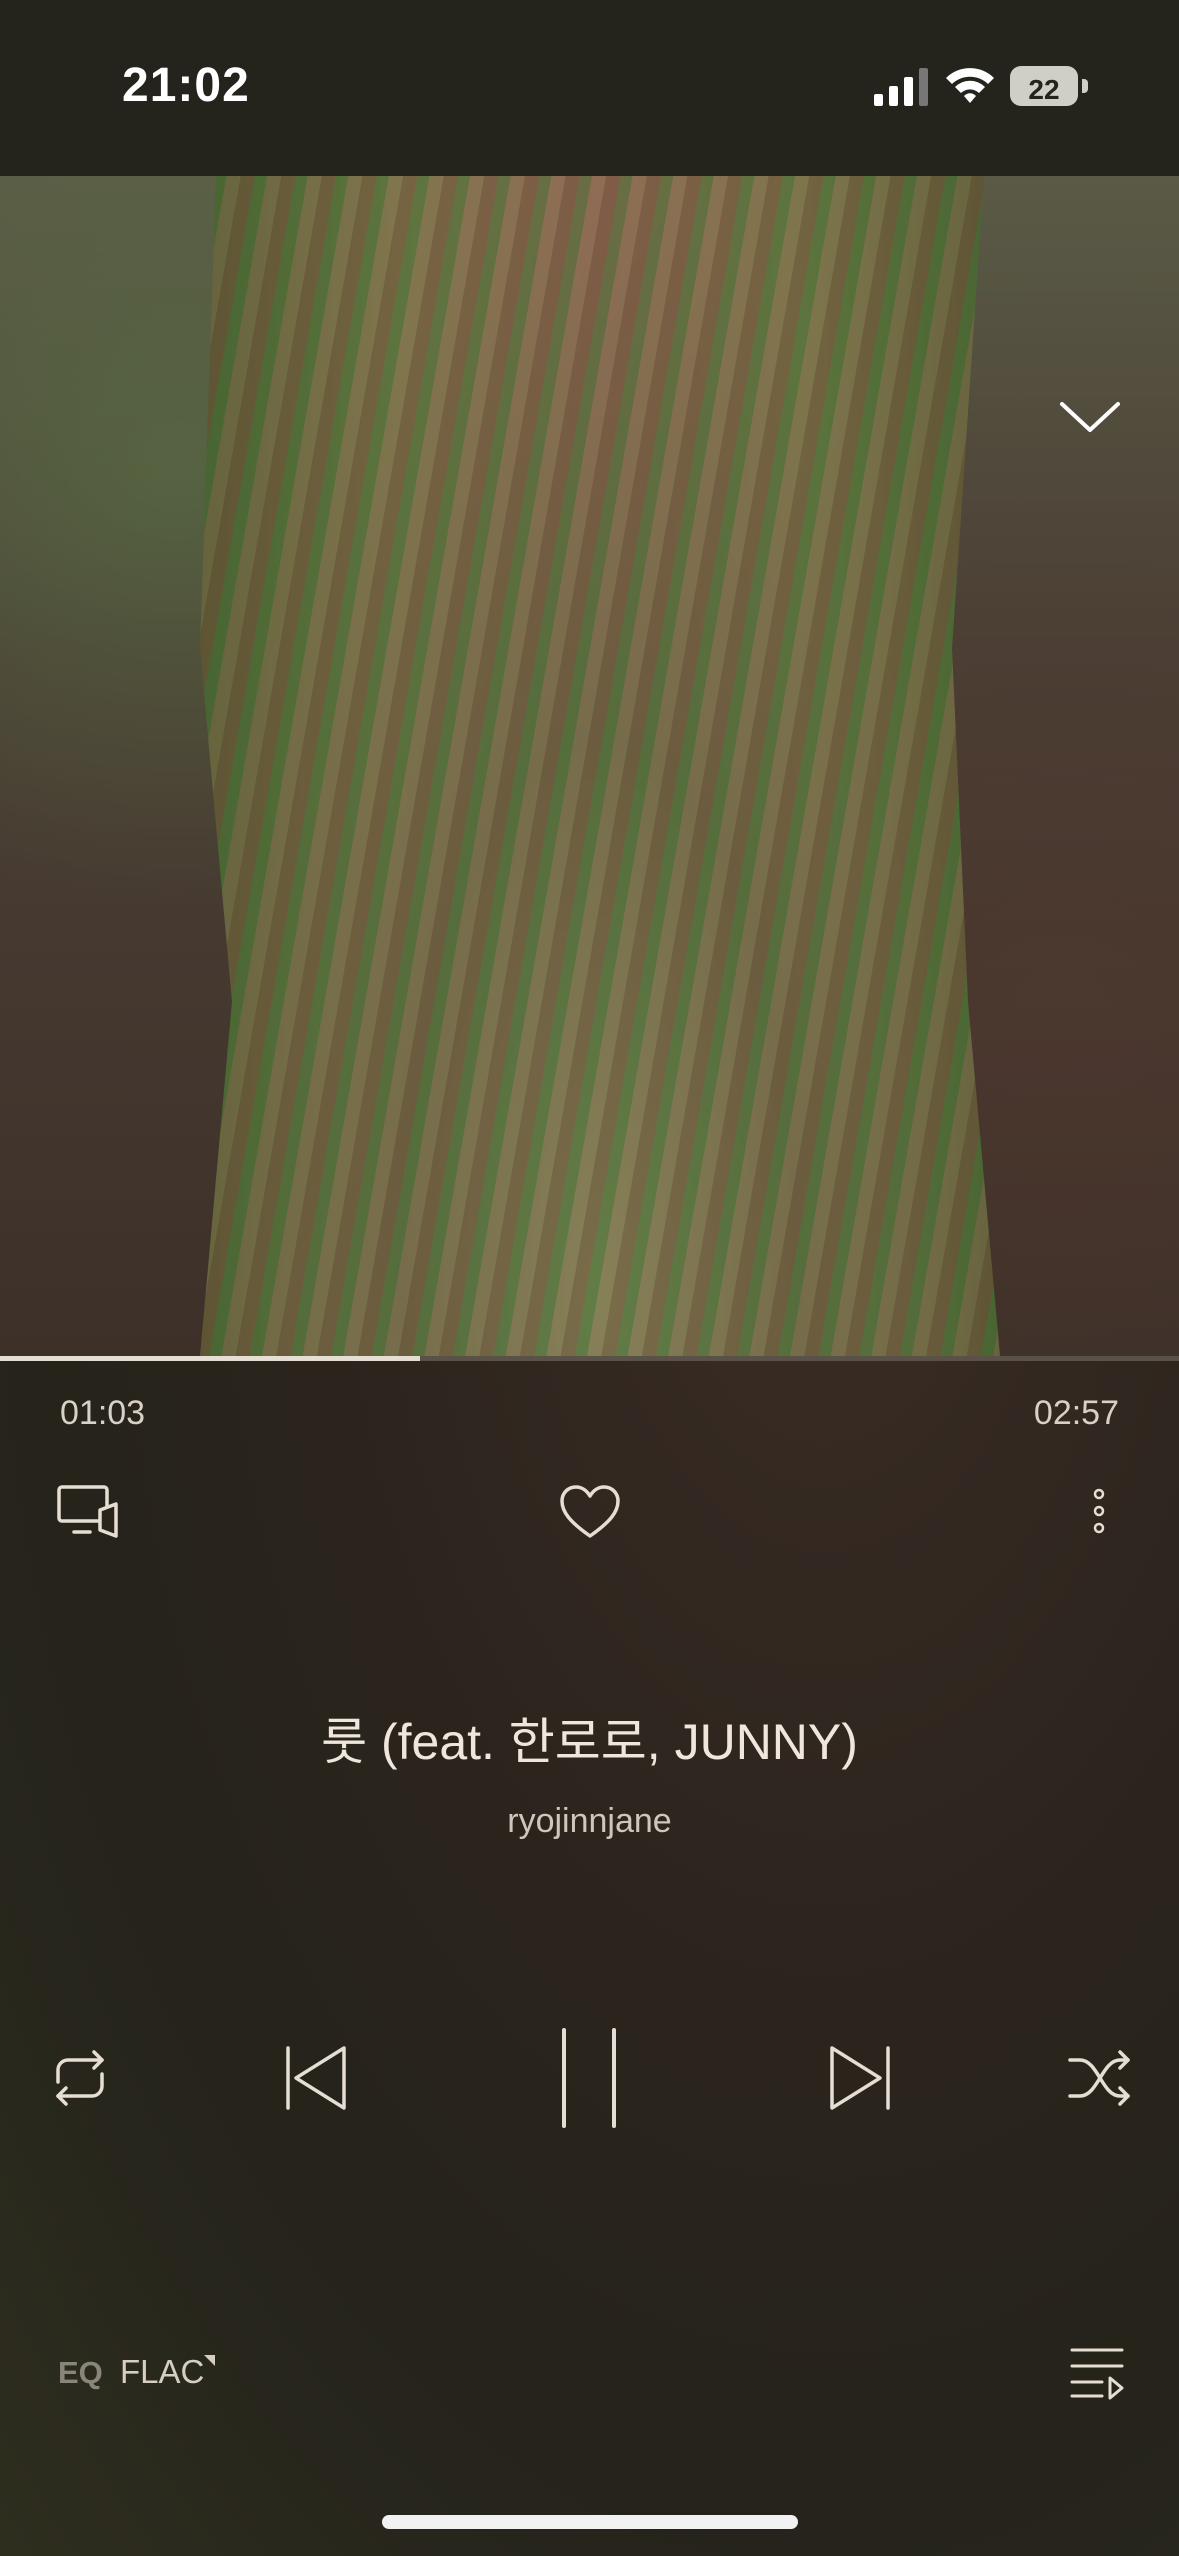  What do you see at coordinates (590, 1512) in the screenshot?
I see `heart-icon` at bounding box center [590, 1512].